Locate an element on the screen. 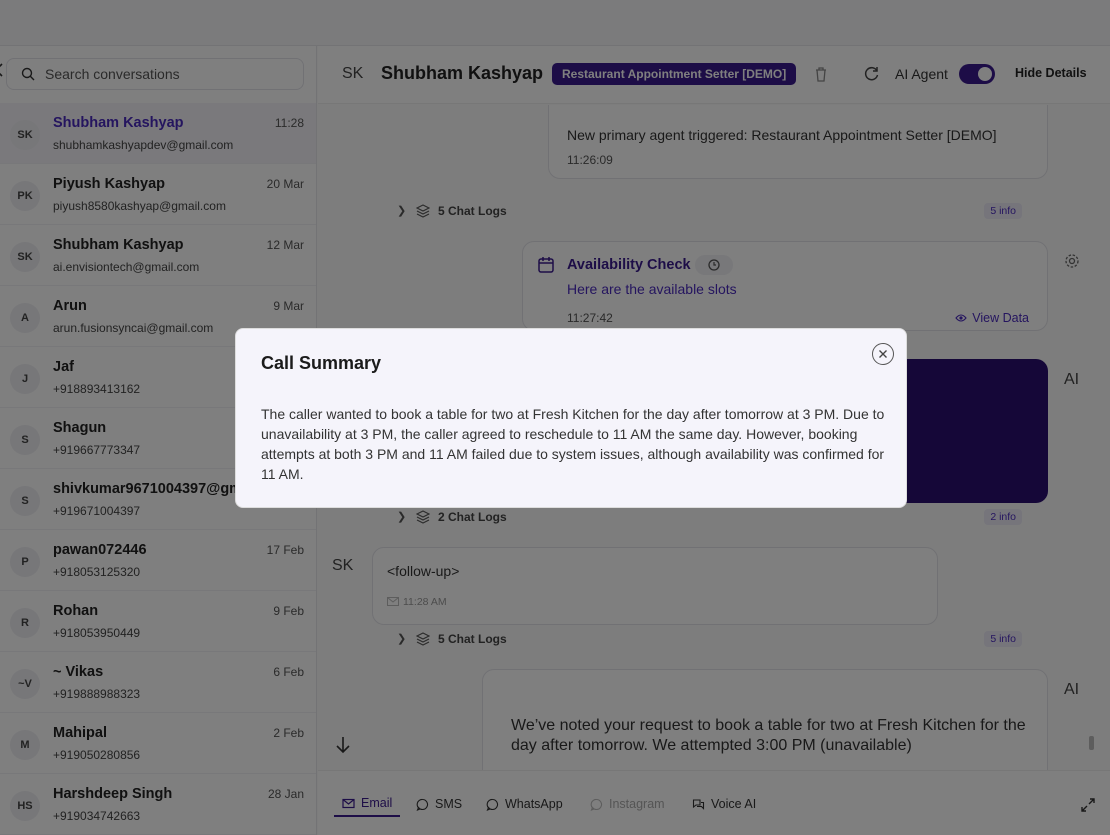  close-icon is located at coordinates (883, 354).